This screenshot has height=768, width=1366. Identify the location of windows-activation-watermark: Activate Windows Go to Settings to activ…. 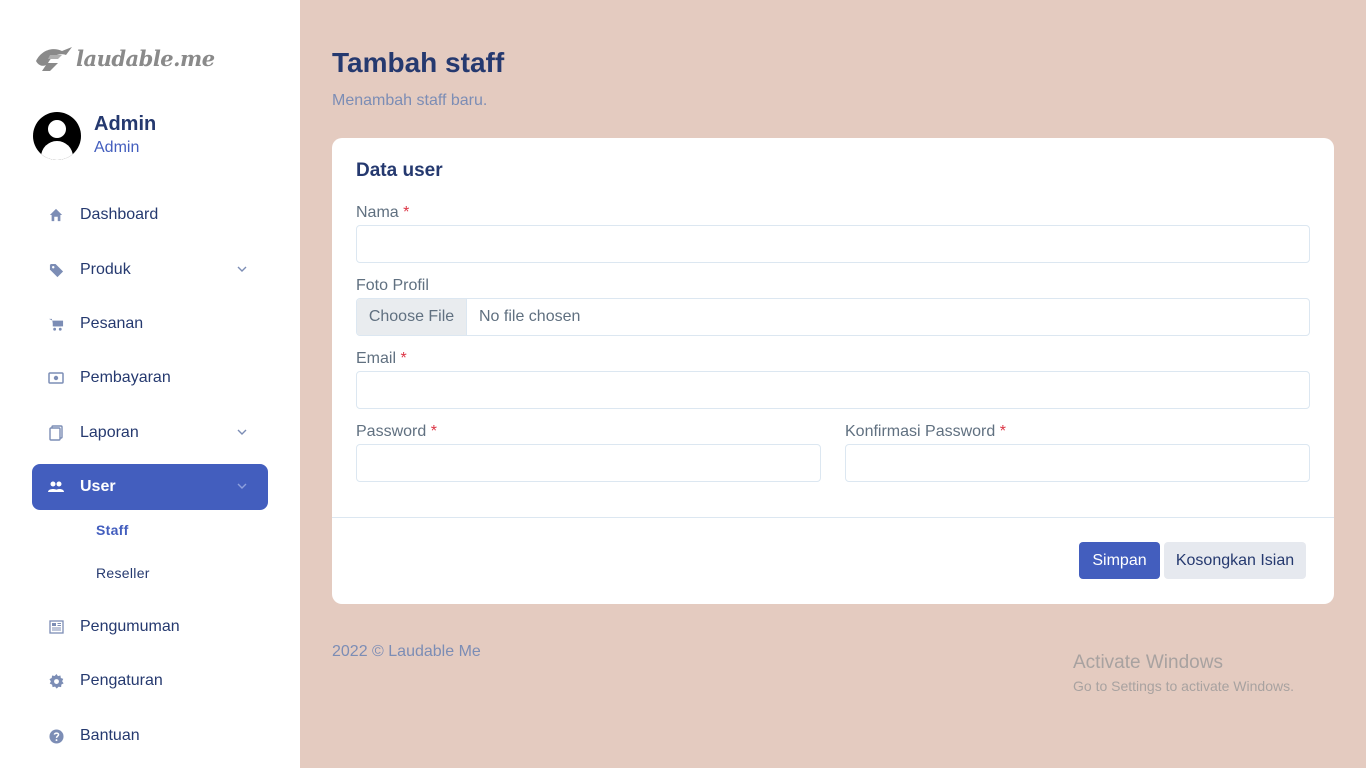
(1183, 674).